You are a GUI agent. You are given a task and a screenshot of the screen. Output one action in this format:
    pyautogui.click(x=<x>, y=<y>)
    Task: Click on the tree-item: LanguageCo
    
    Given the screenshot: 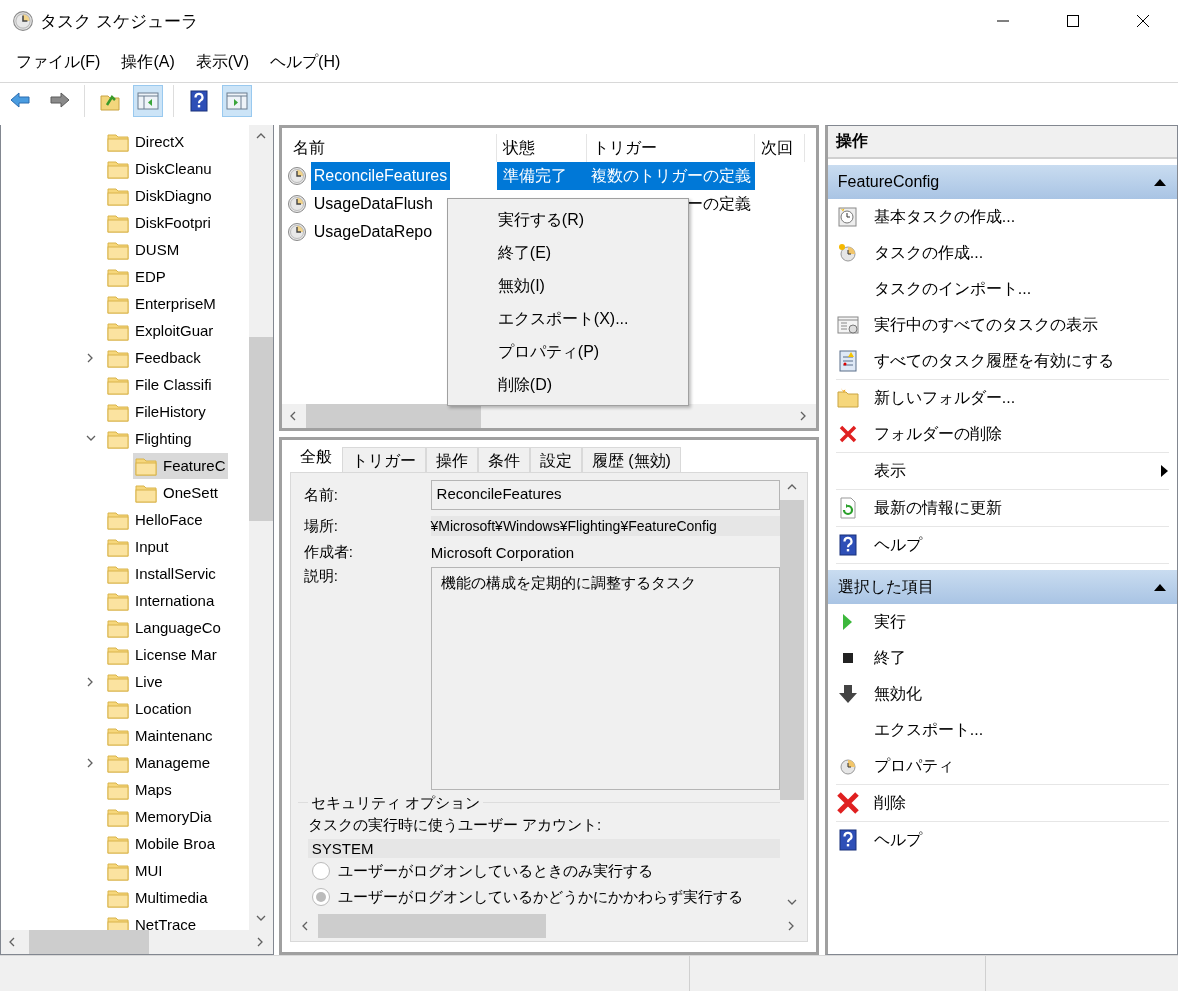 What is the action you would take?
    pyautogui.click(x=164, y=627)
    